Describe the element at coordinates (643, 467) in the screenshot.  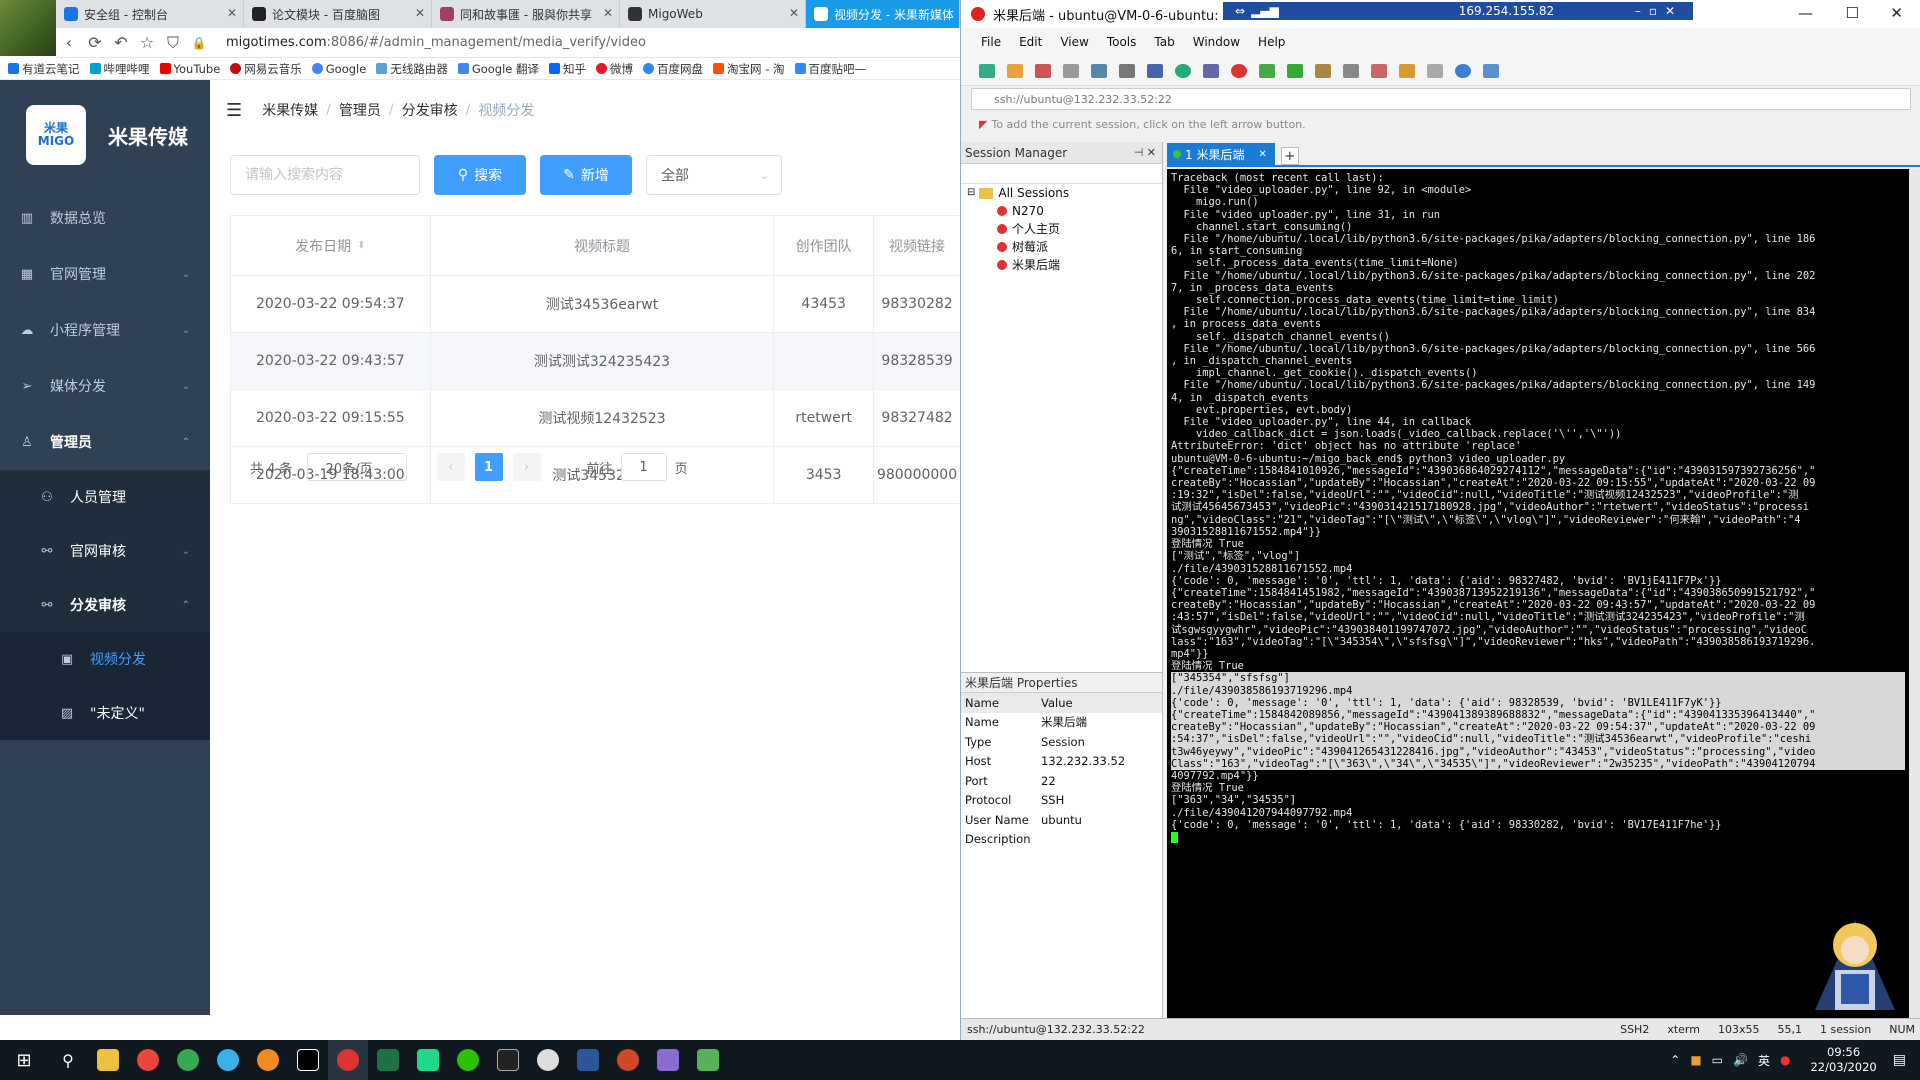
I see `goto-page-input` at that location.